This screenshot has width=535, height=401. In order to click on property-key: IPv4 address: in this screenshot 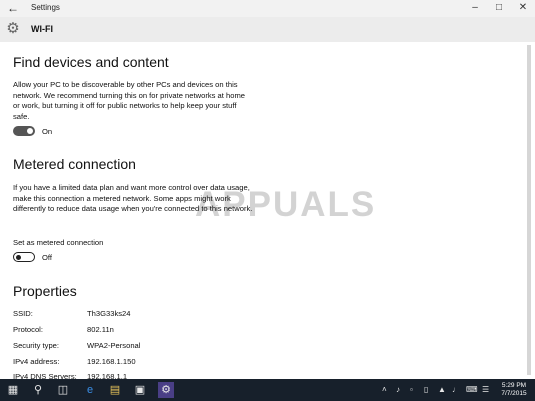, I will do `click(36, 361)`.